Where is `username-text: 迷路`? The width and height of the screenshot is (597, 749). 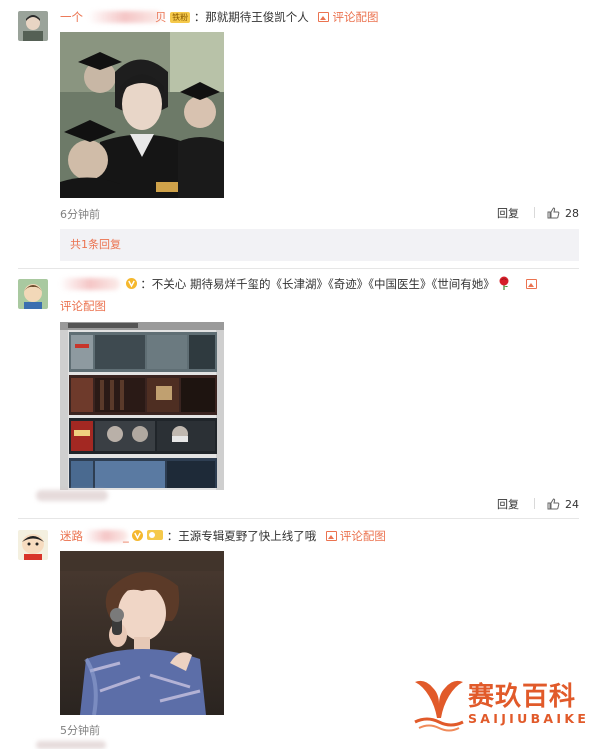 username-text: 迷路 is located at coordinates (71, 536).